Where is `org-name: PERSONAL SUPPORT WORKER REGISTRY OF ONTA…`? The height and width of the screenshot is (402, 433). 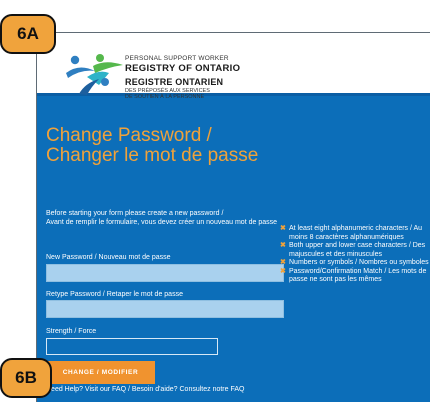
org-name: PERSONAL SUPPORT WORKER REGISTRY OF ONTA… is located at coordinates (183, 78).